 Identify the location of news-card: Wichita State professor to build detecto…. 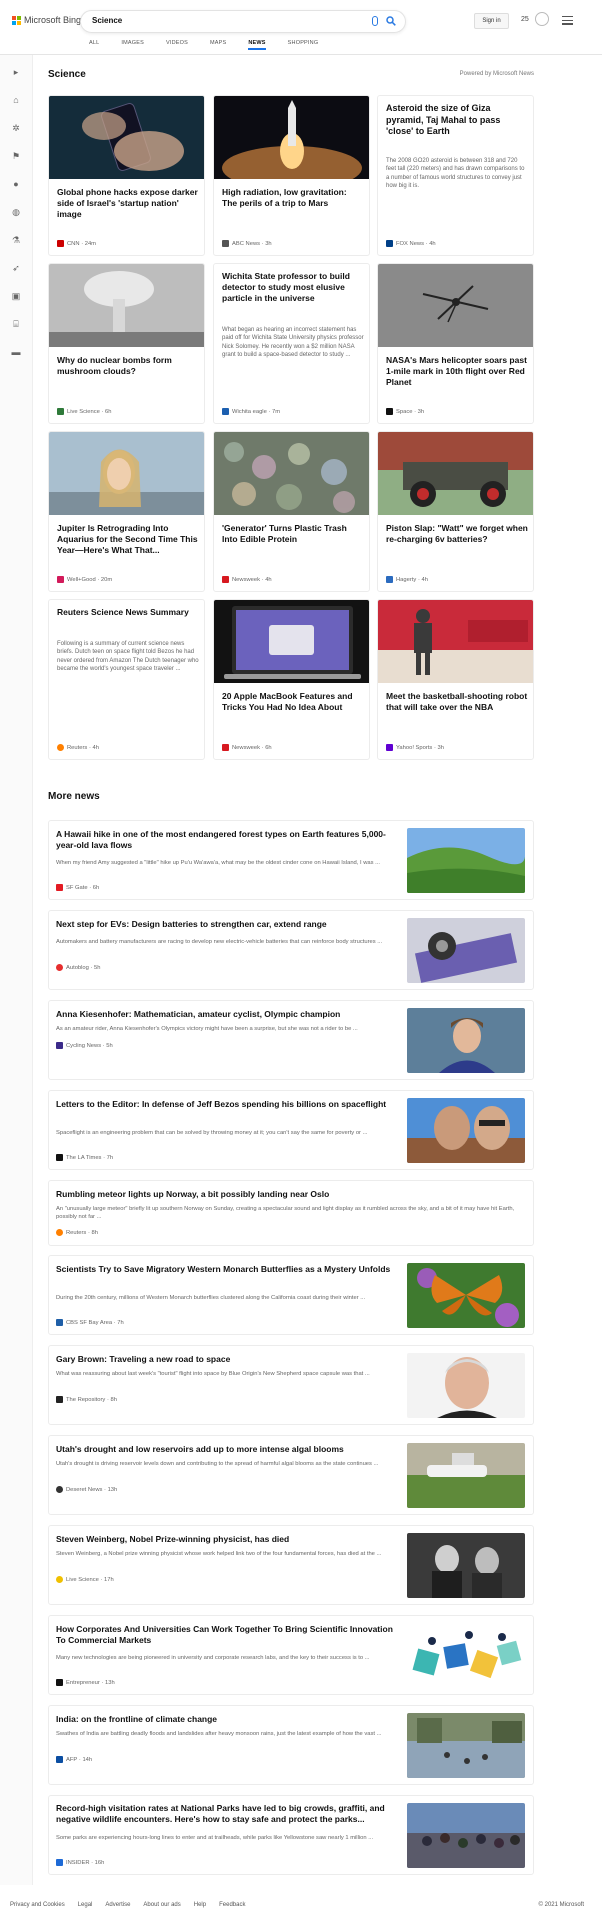
(291, 343).